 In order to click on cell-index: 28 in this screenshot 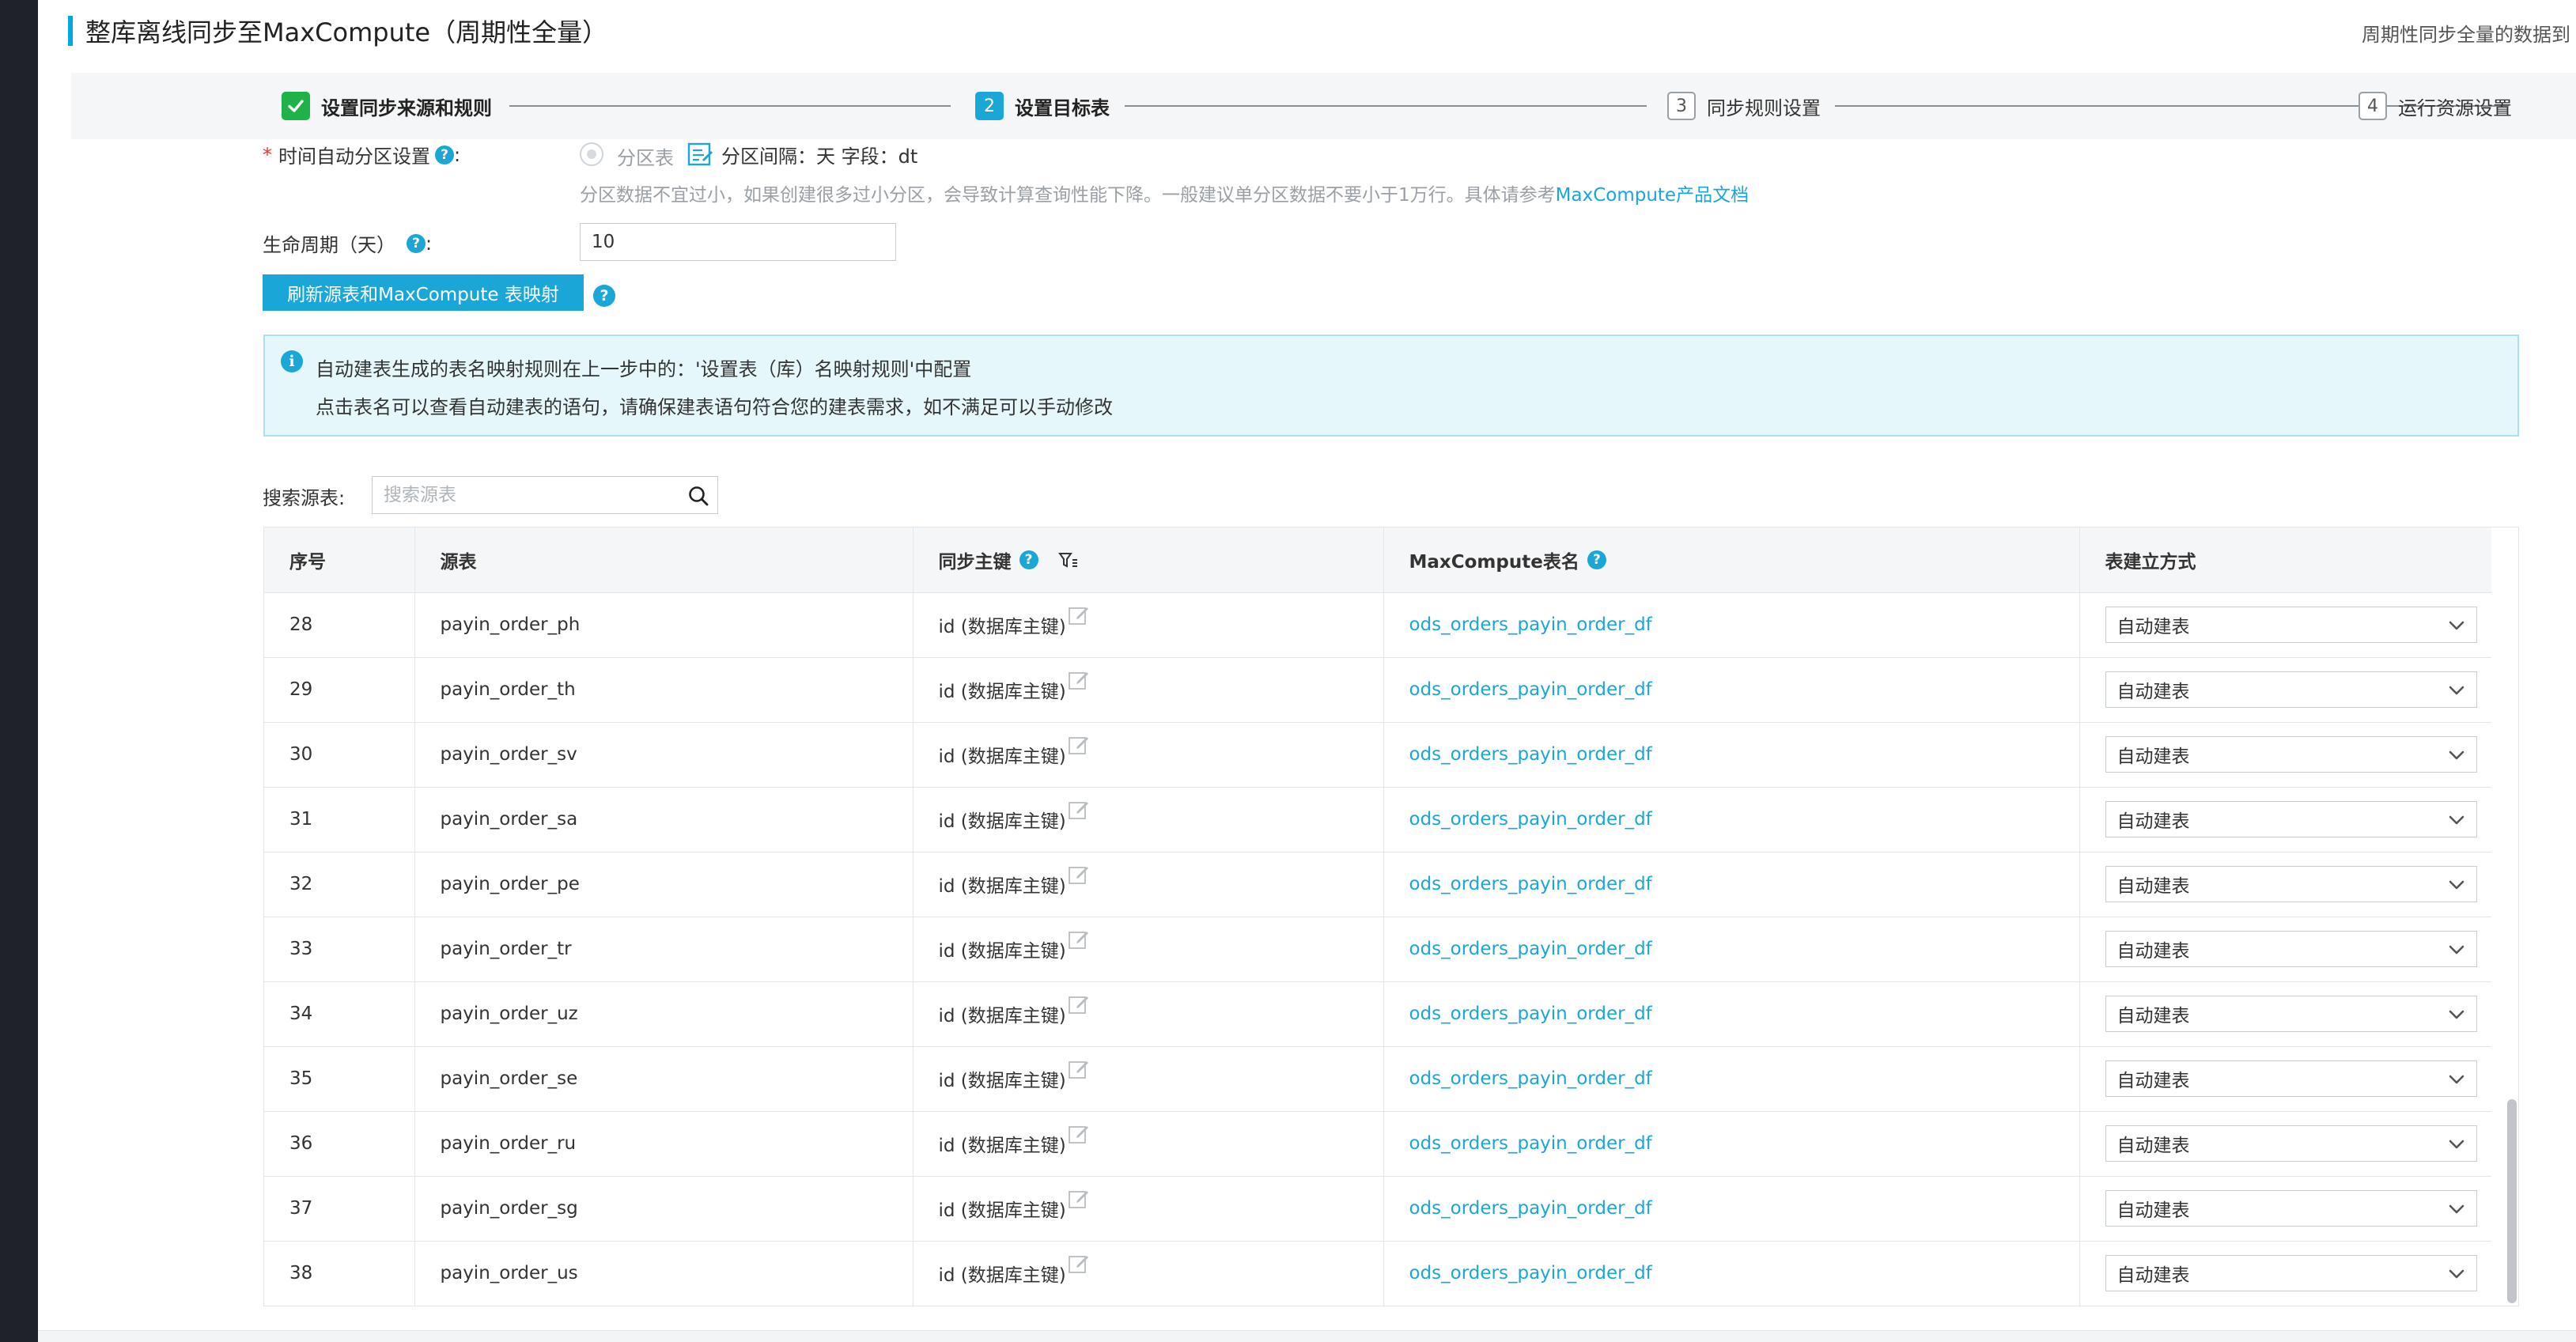, I will do `click(339, 625)`.